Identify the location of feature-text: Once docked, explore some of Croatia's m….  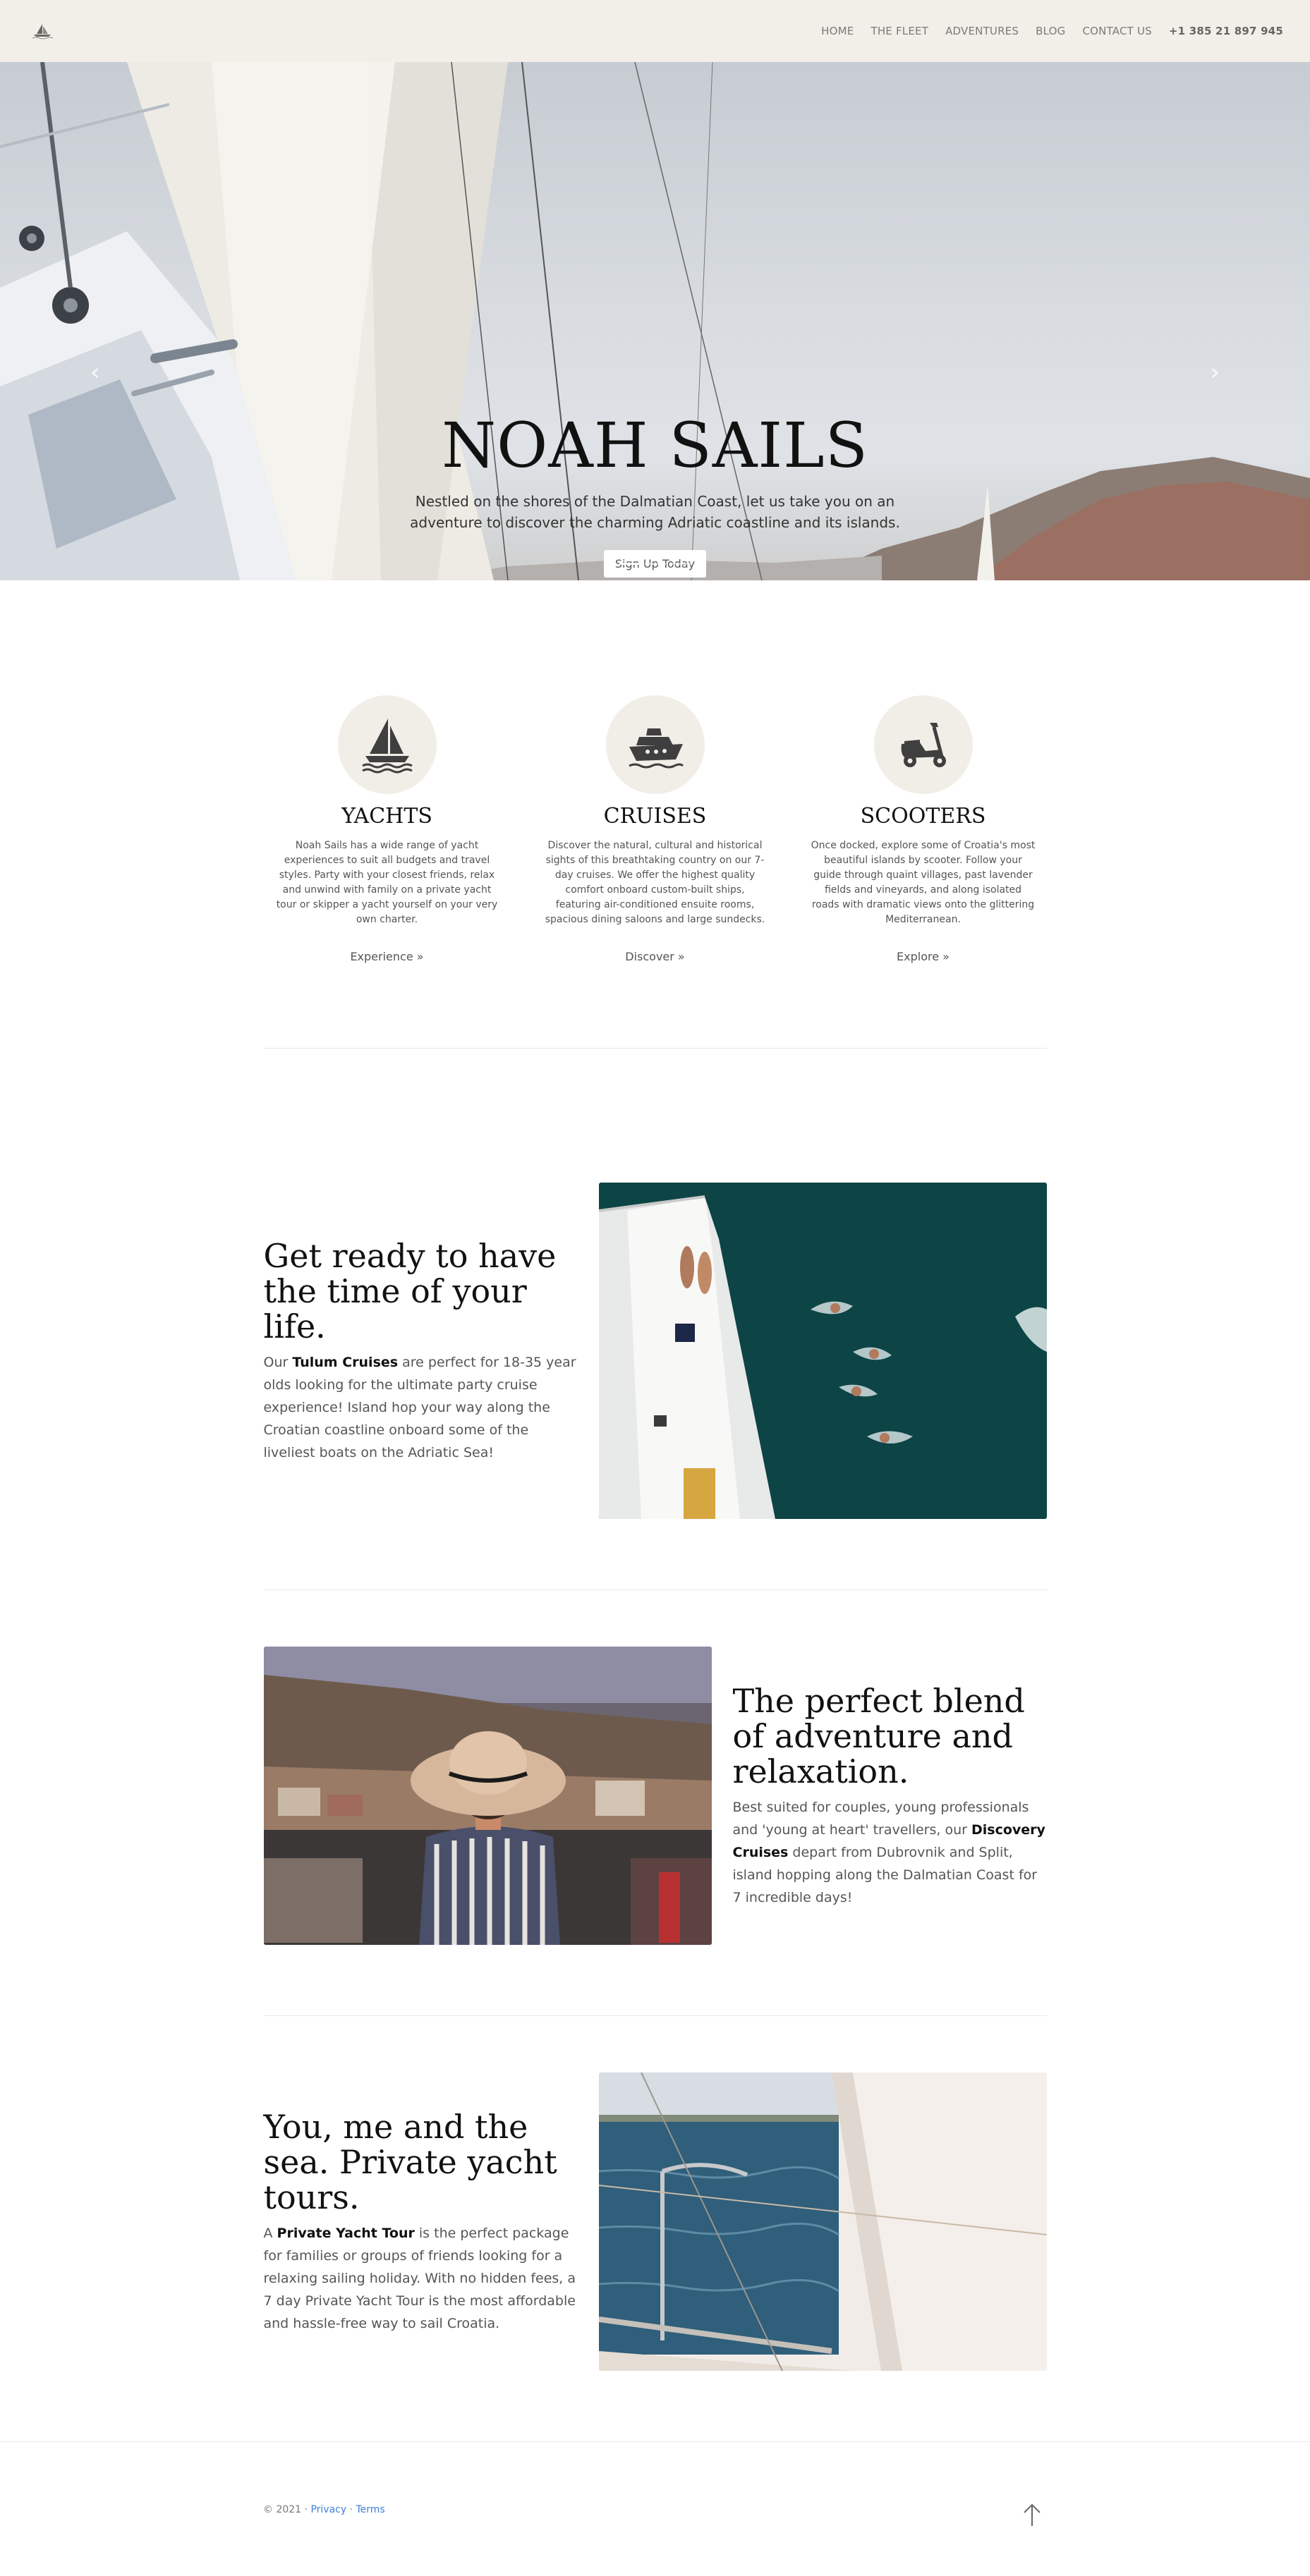
(924, 883).